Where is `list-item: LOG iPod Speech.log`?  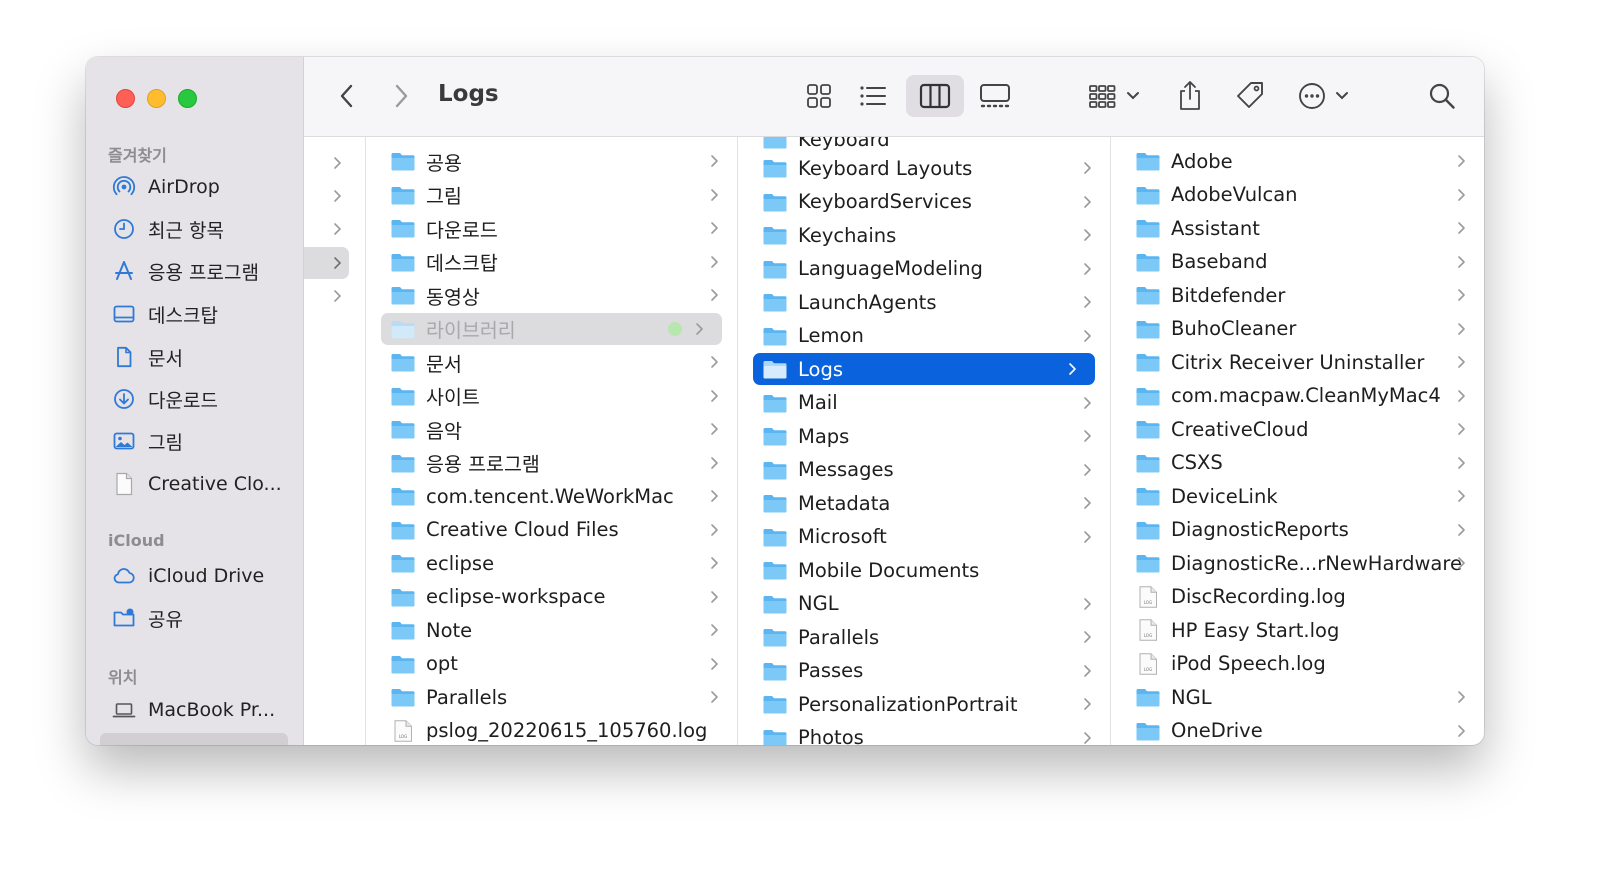
list-item: LOG iPod Speech.log is located at coordinates (1297, 664).